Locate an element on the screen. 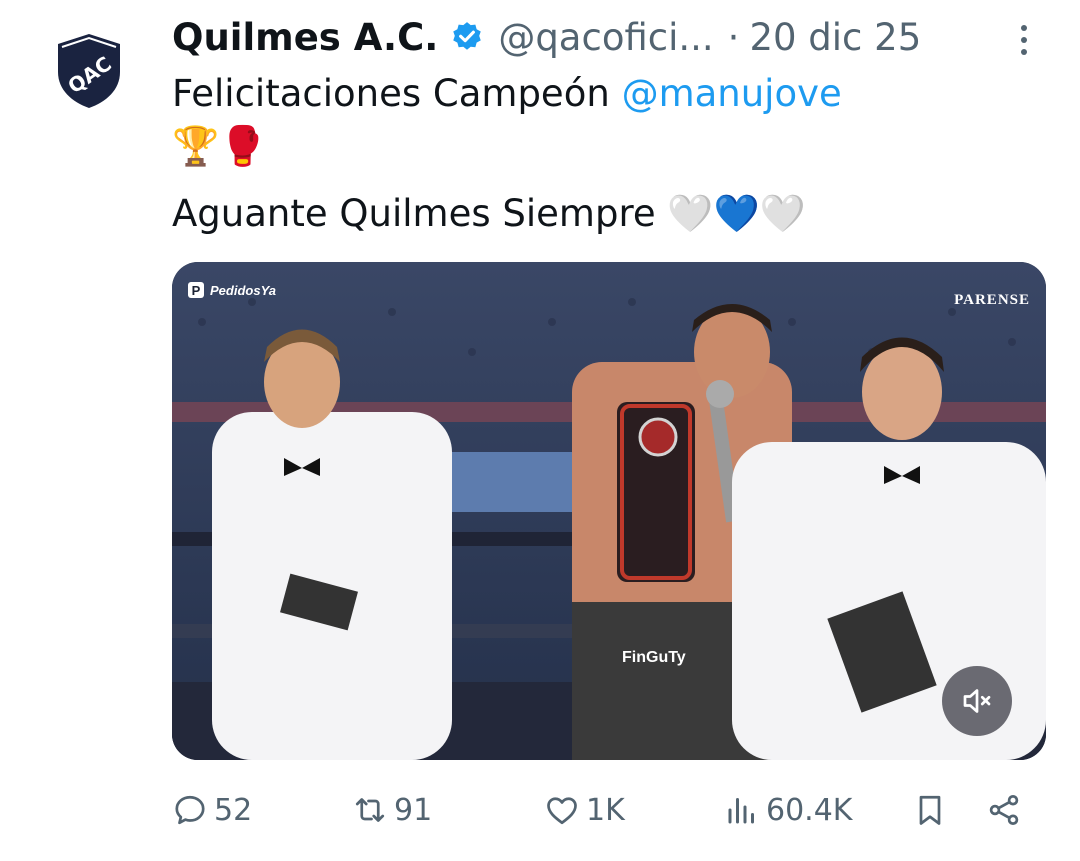  tweet-text-line-1: Felicitaciones Campeón @manujove is located at coordinates (507, 93).